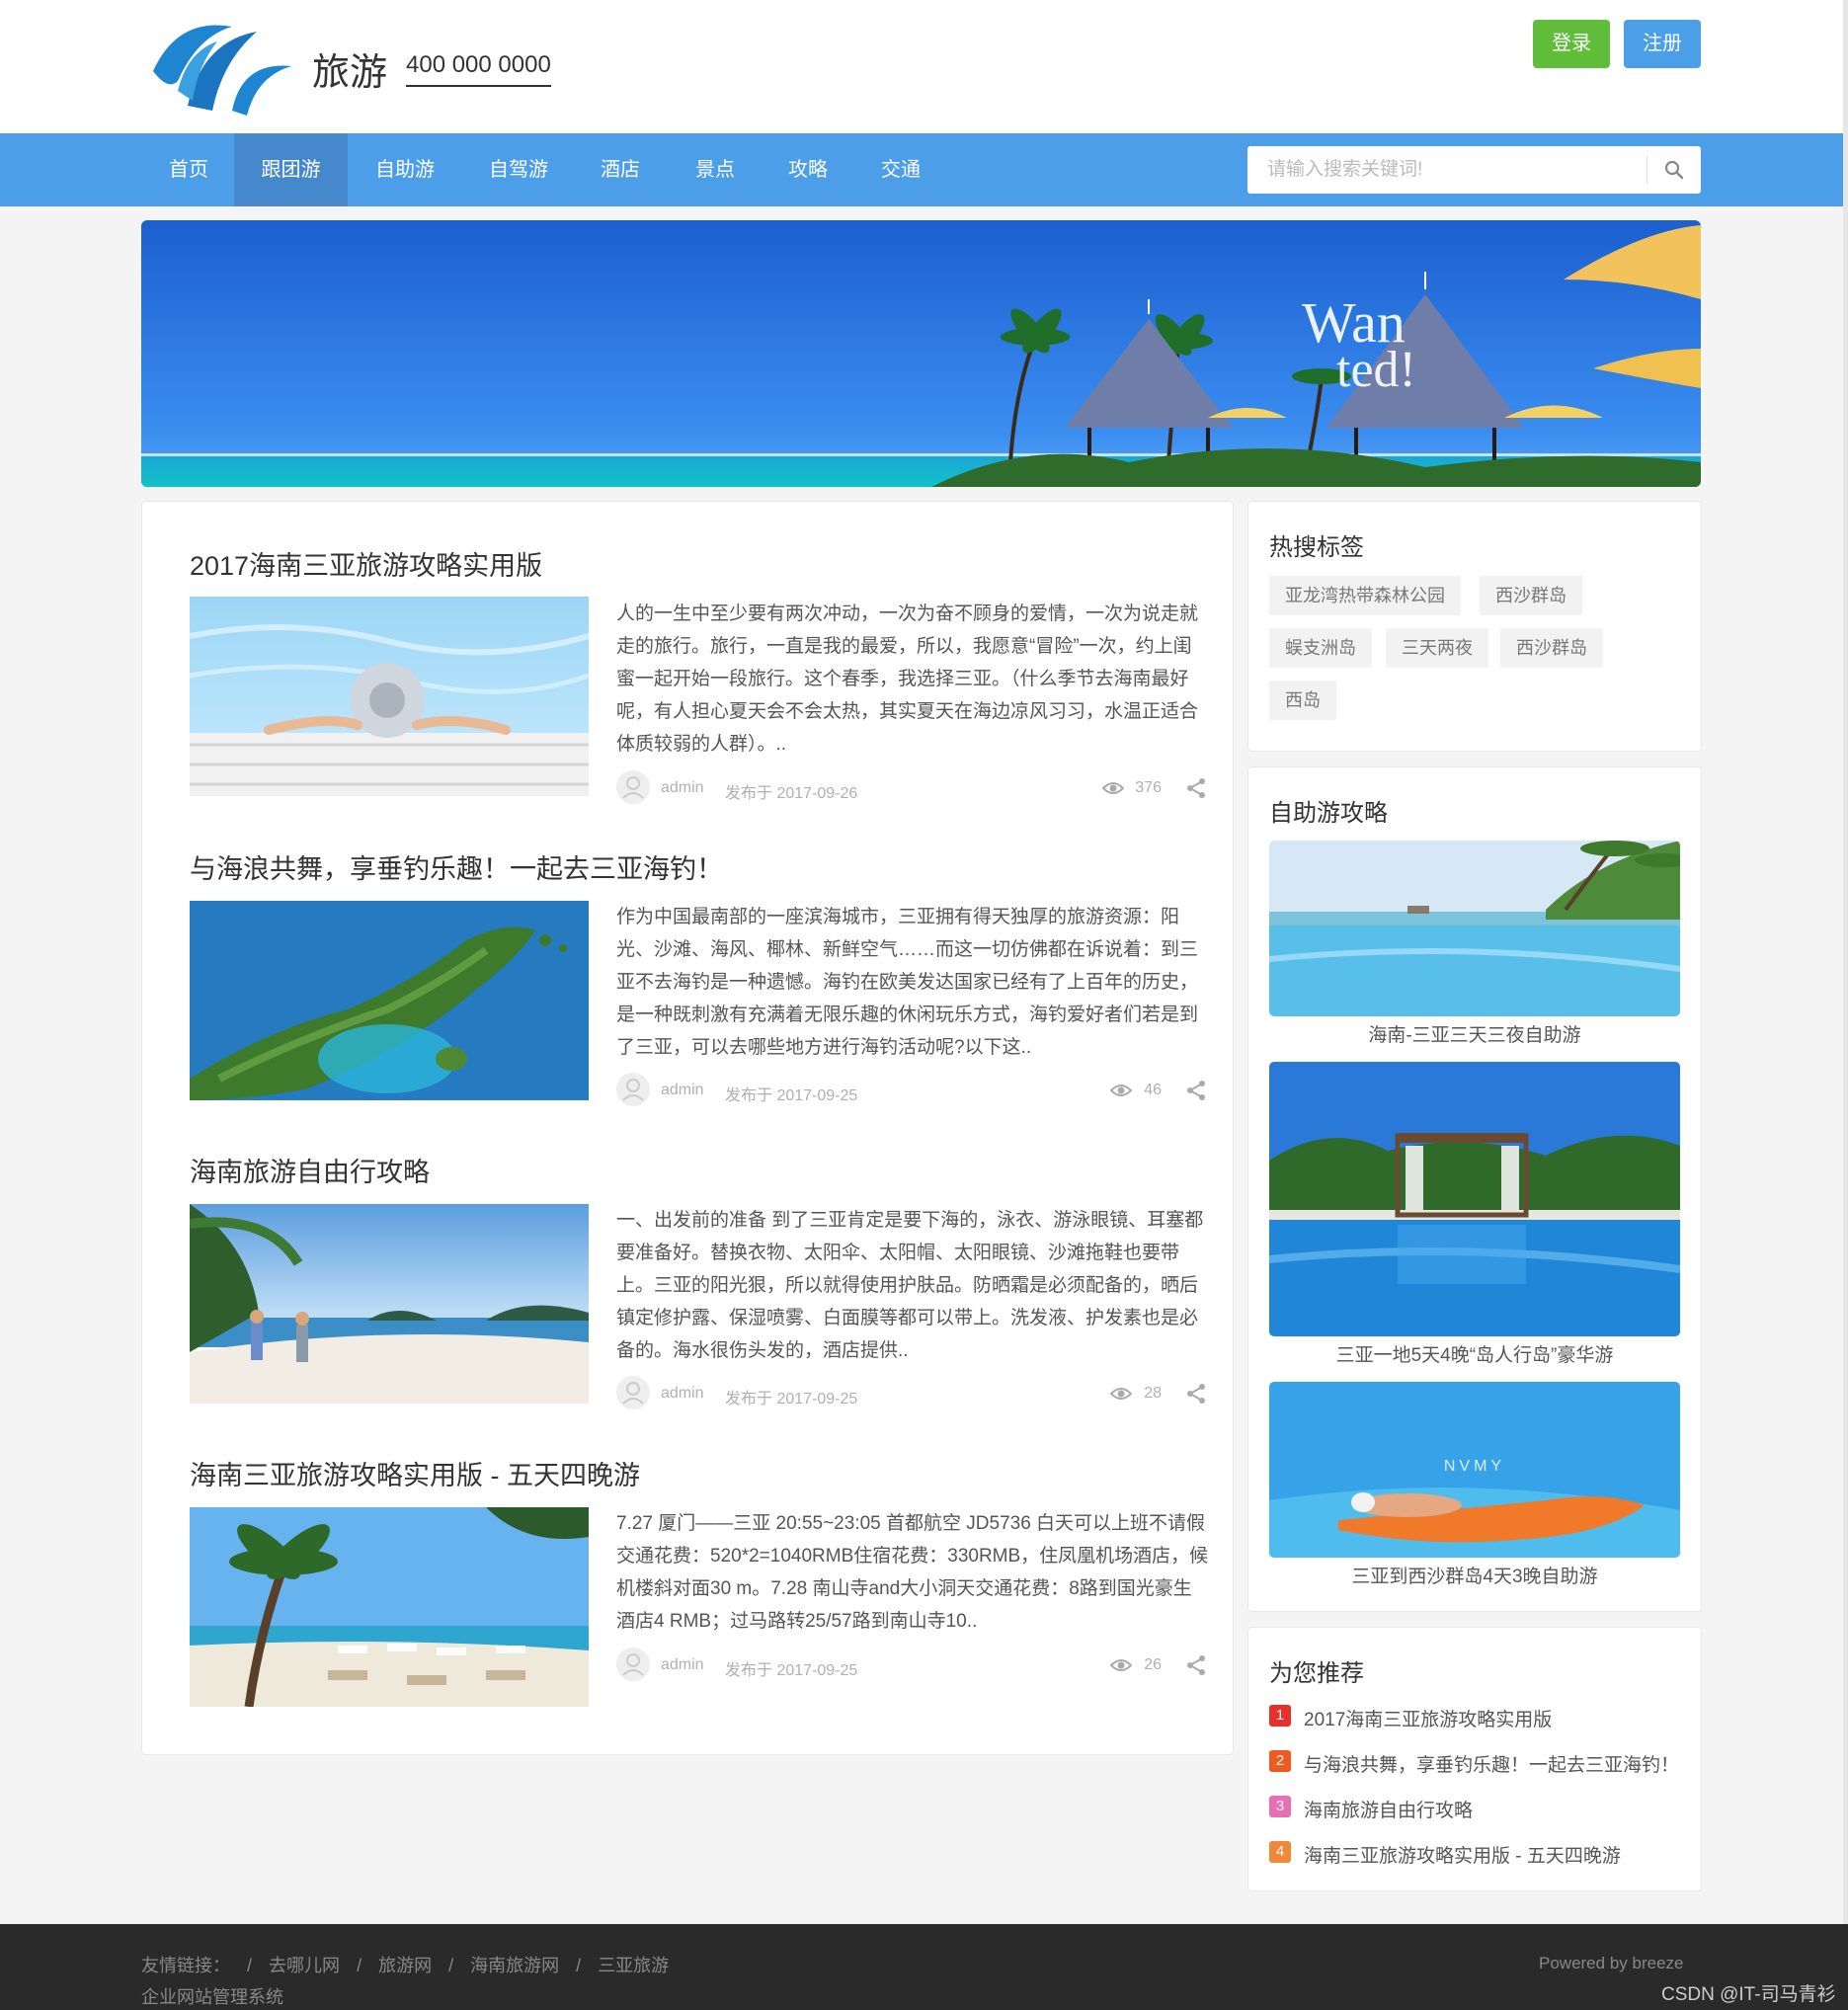 The width and height of the screenshot is (1848, 2010). Describe the element at coordinates (1365, 595) in the screenshot. I see `tag-item: 亚龙湾热带森林公园` at that location.